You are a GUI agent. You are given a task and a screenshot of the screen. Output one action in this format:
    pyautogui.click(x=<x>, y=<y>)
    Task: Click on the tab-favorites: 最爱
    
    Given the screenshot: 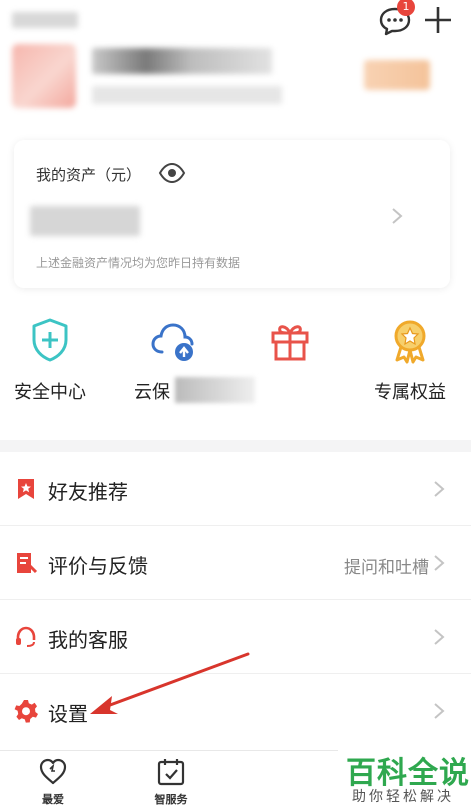 What is the action you would take?
    pyautogui.click(x=53, y=782)
    